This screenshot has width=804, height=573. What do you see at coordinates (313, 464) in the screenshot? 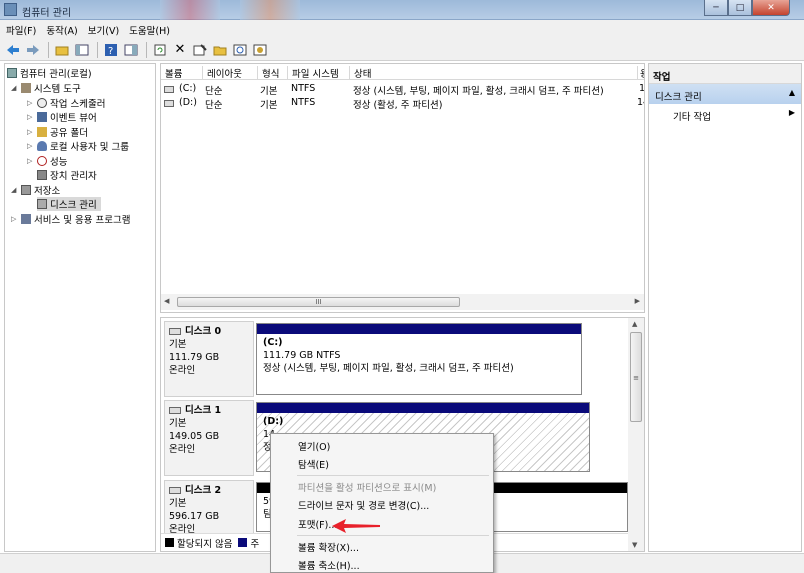
I see `menu-item-explore: 탐색(E)` at bounding box center [313, 464].